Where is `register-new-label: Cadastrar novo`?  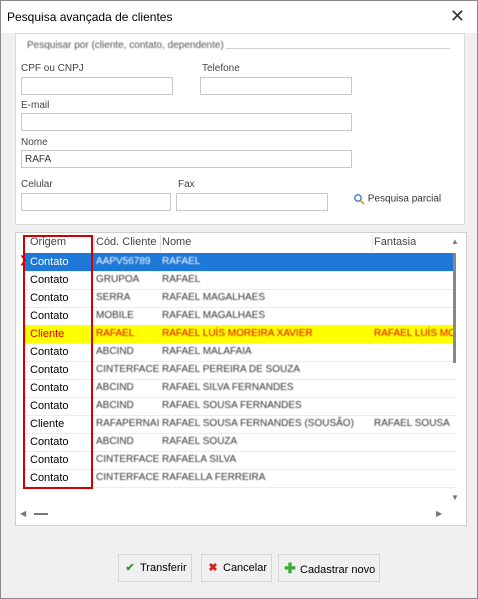
register-new-label: Cadastrar novo is located at coordinates (338, 570).